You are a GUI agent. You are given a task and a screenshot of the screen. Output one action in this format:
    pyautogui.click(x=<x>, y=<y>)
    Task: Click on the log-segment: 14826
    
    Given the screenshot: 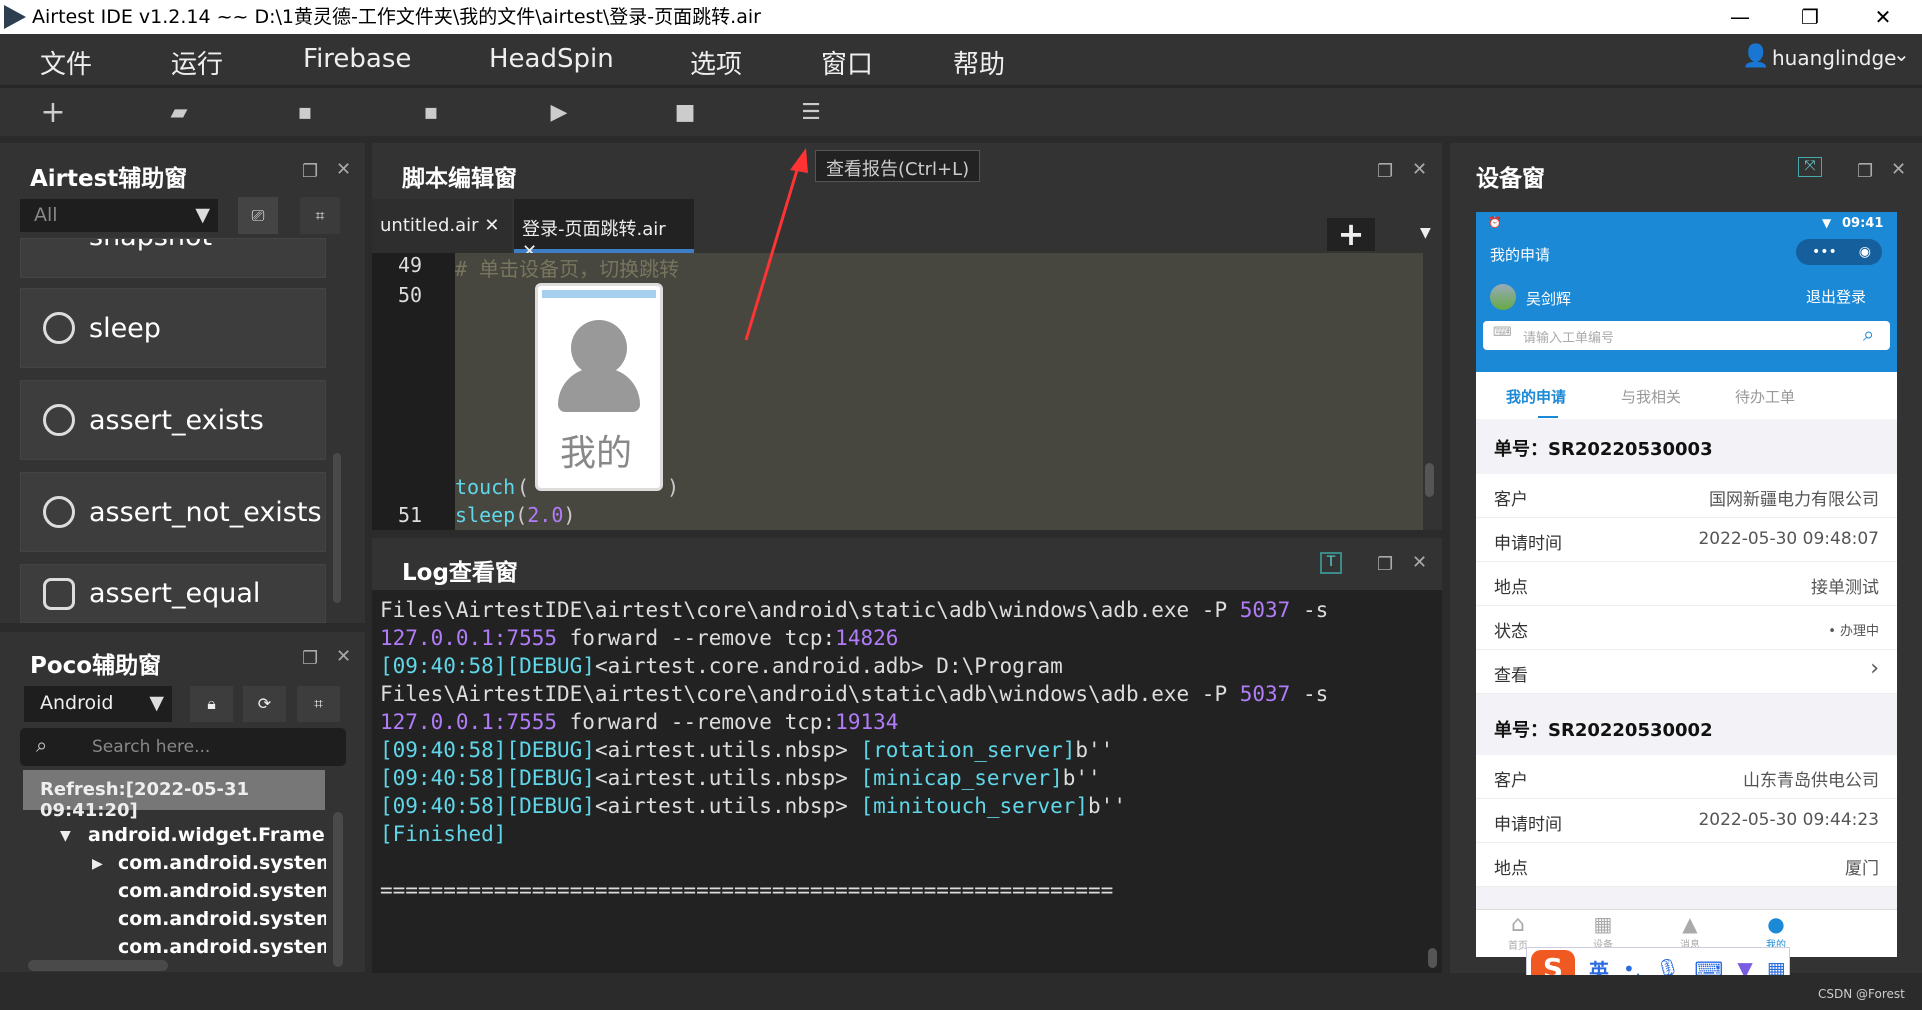 What is the action you would take?
    pyautogui.click(x=867, y=638)
    